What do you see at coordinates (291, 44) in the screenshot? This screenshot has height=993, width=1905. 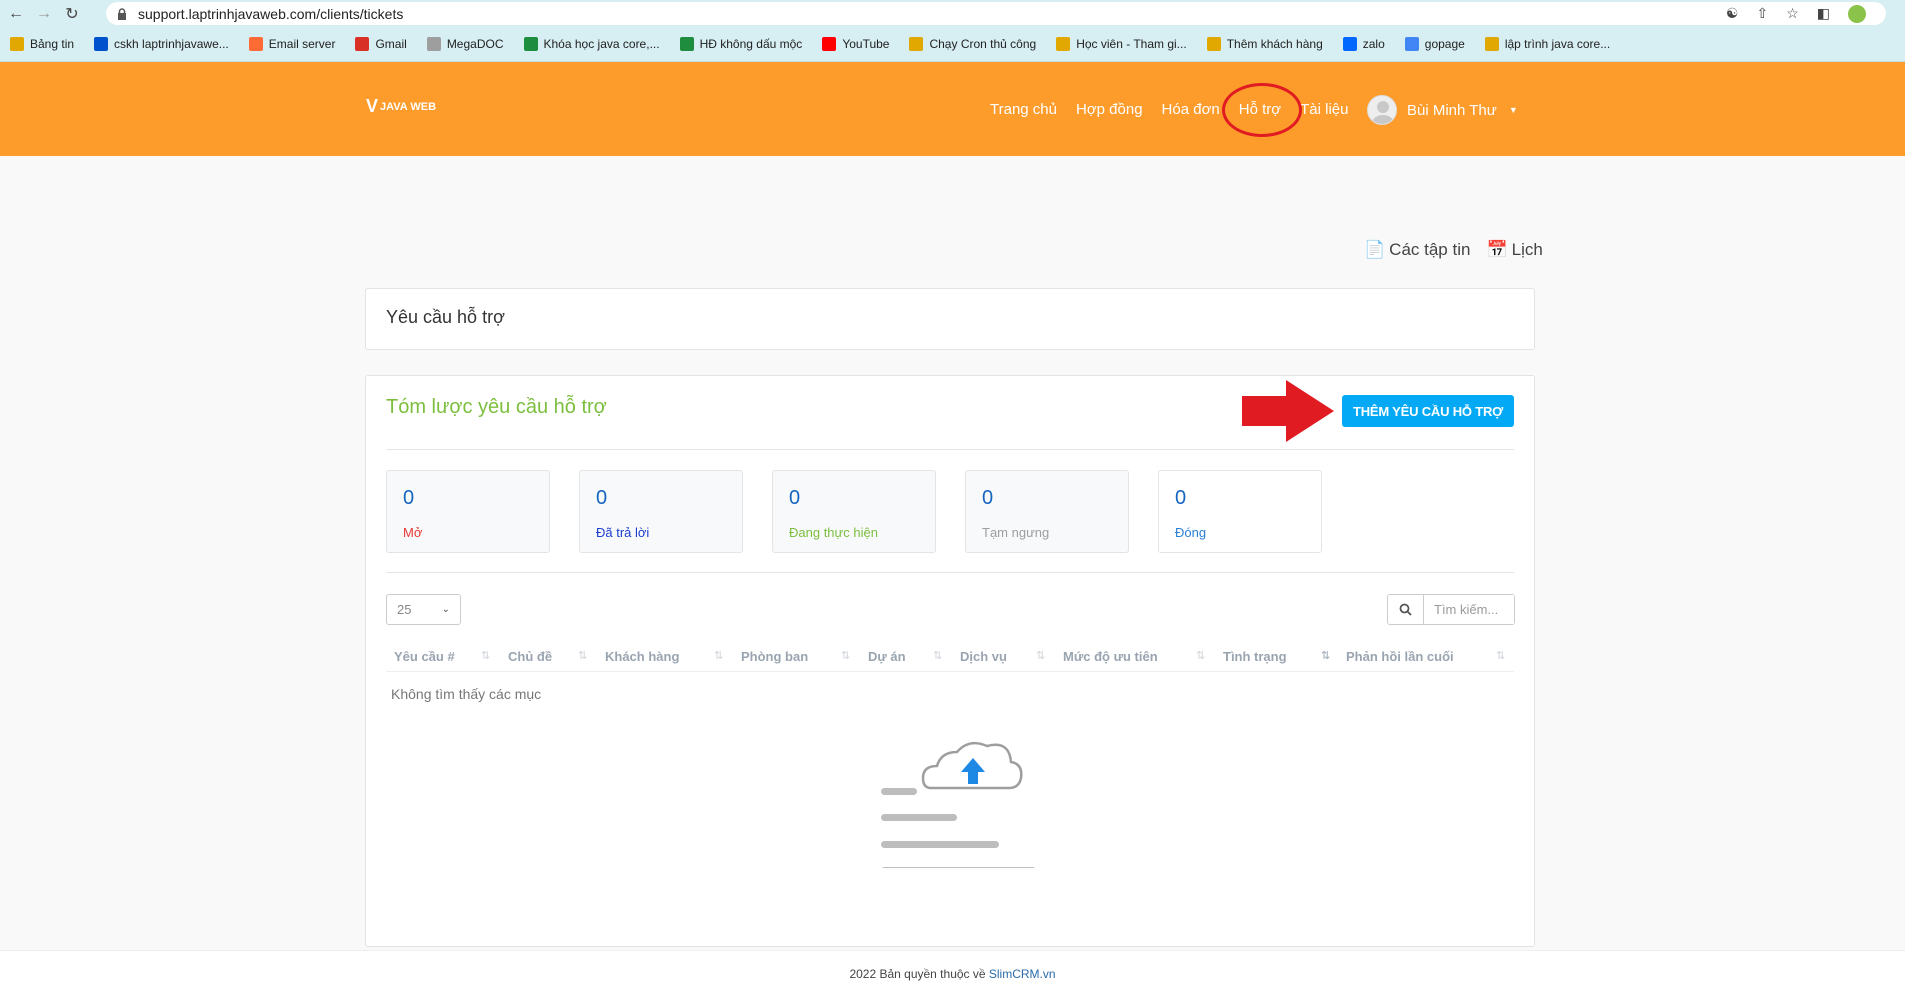 I see `bookmark-item: Email server` at bounding box center [291, 44].